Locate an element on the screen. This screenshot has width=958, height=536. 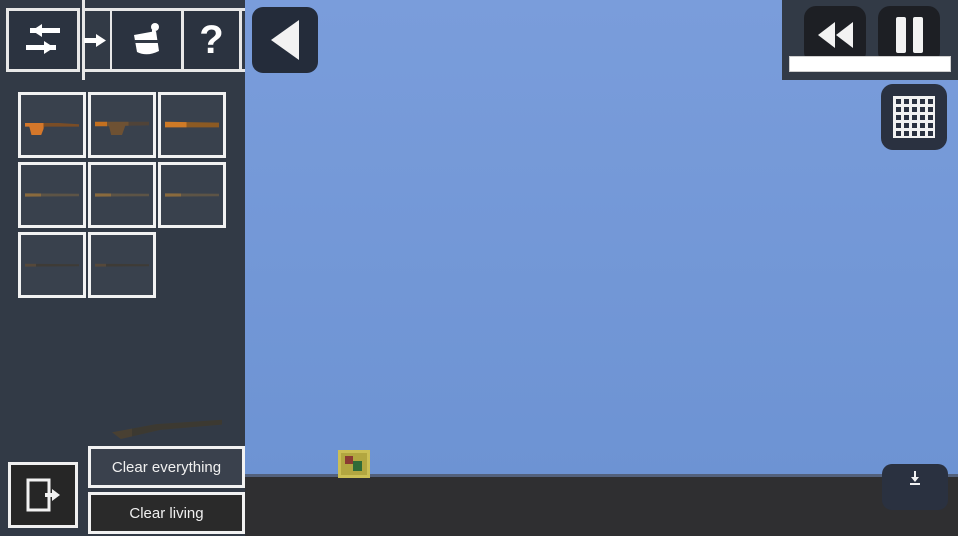
weapon-slot-carbine is located at coordinates (122, 265).